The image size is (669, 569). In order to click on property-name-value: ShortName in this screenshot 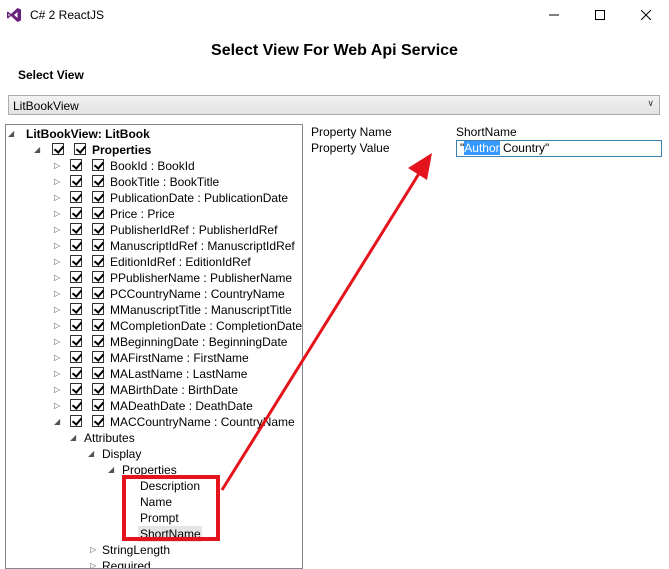, I will do `click(486, 132)`.